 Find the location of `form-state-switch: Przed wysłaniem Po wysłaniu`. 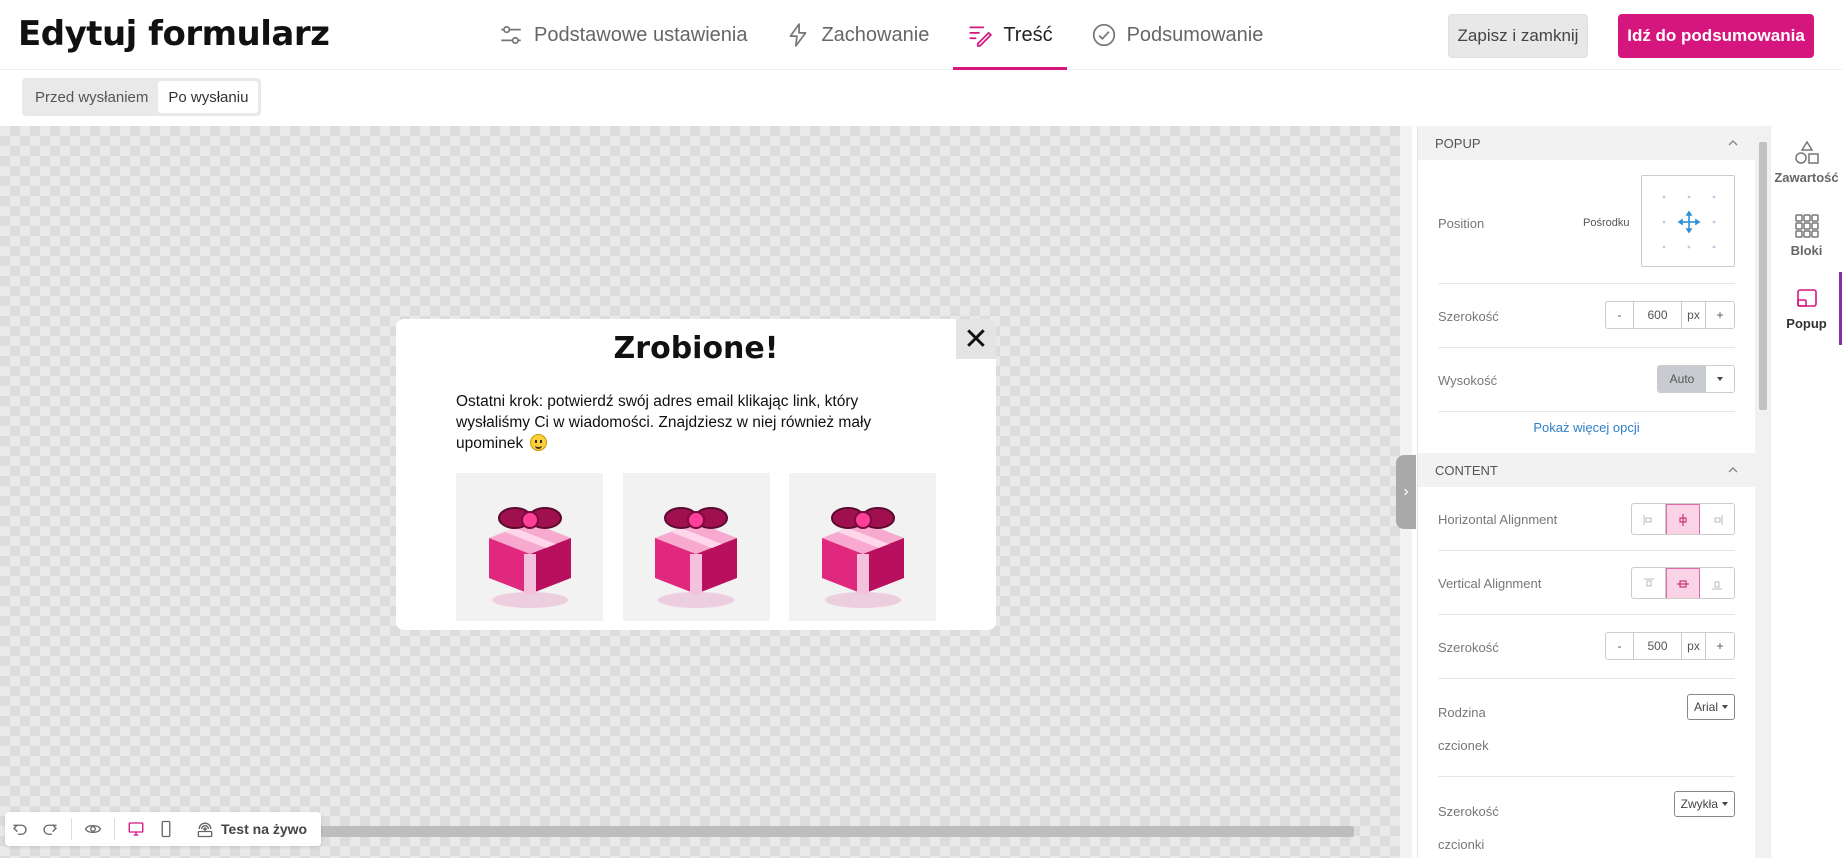

form-state-switch: Przed wysłaniem Po wysłaniu is located at coordinates (142, 97).